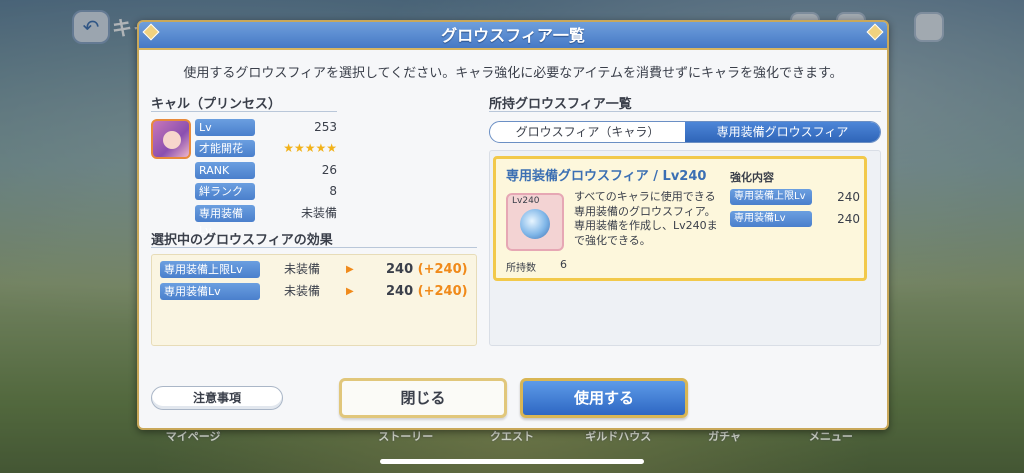 The height and width of the screenshot is (473, 1024). What do you see at coordinates (225, 221) in the screenshot?
I see `stat-label: 専用装備Lv` at bounding box center [225, 221].